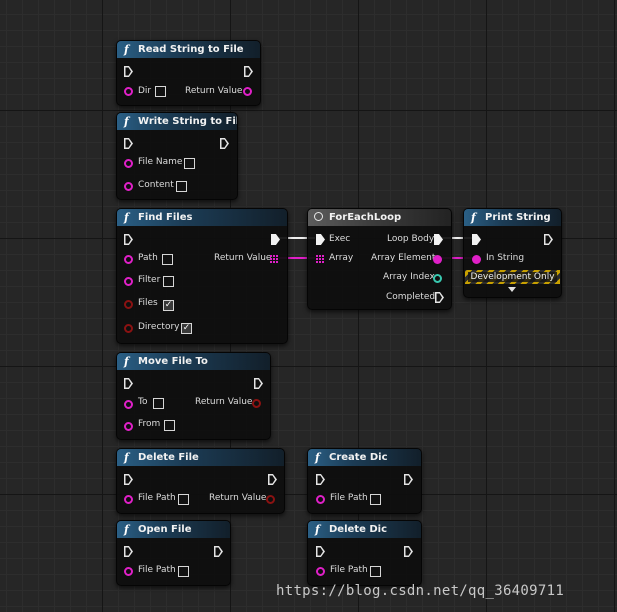 This screenshot has height=612, width=617. I want to click on node-title: Move File To, so click(173, 361).